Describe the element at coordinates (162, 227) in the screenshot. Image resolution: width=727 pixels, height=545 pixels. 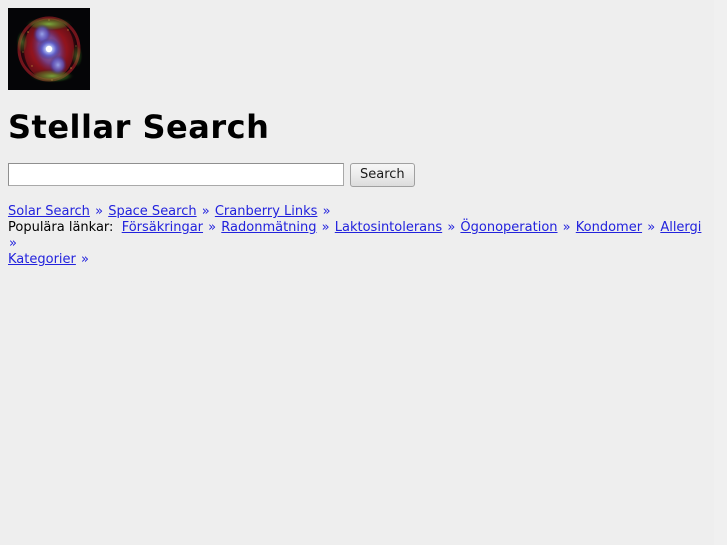
I see `link-forsakringar: Försäkringar` at that location.